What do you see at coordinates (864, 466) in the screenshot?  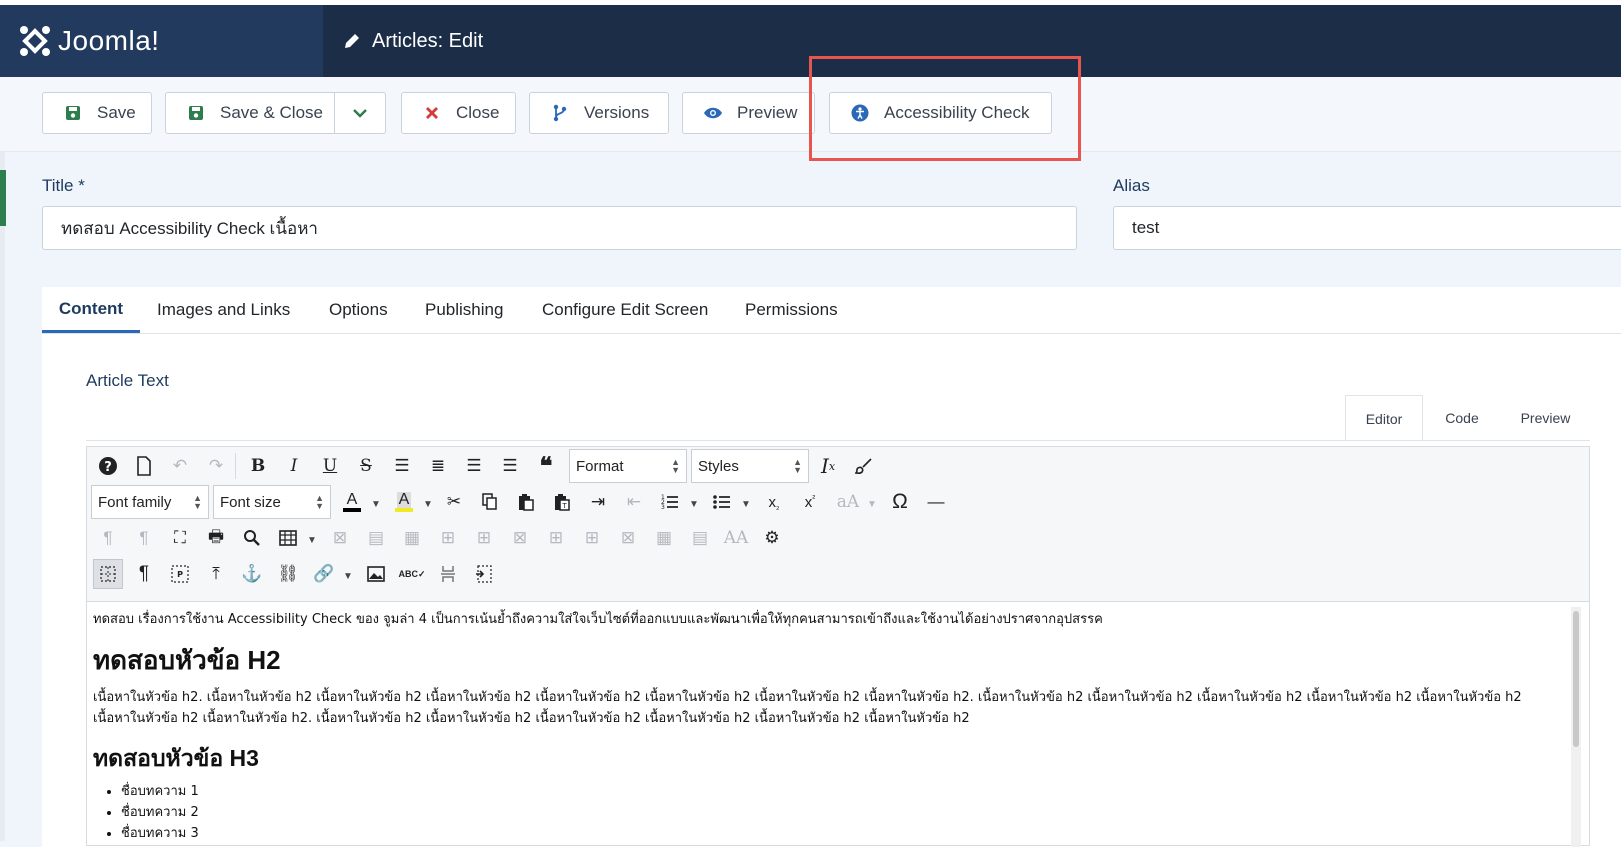 I see `cleanup-brush-icon` at bounding box center [864, 466].